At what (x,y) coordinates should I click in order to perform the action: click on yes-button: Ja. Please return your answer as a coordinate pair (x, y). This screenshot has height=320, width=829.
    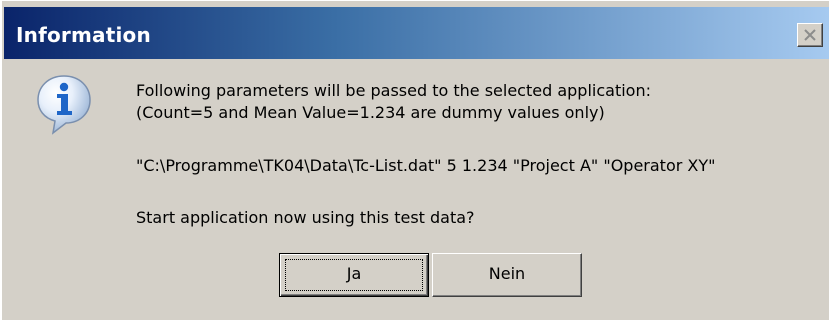
    Looking at the image, I should click on (354, 275).